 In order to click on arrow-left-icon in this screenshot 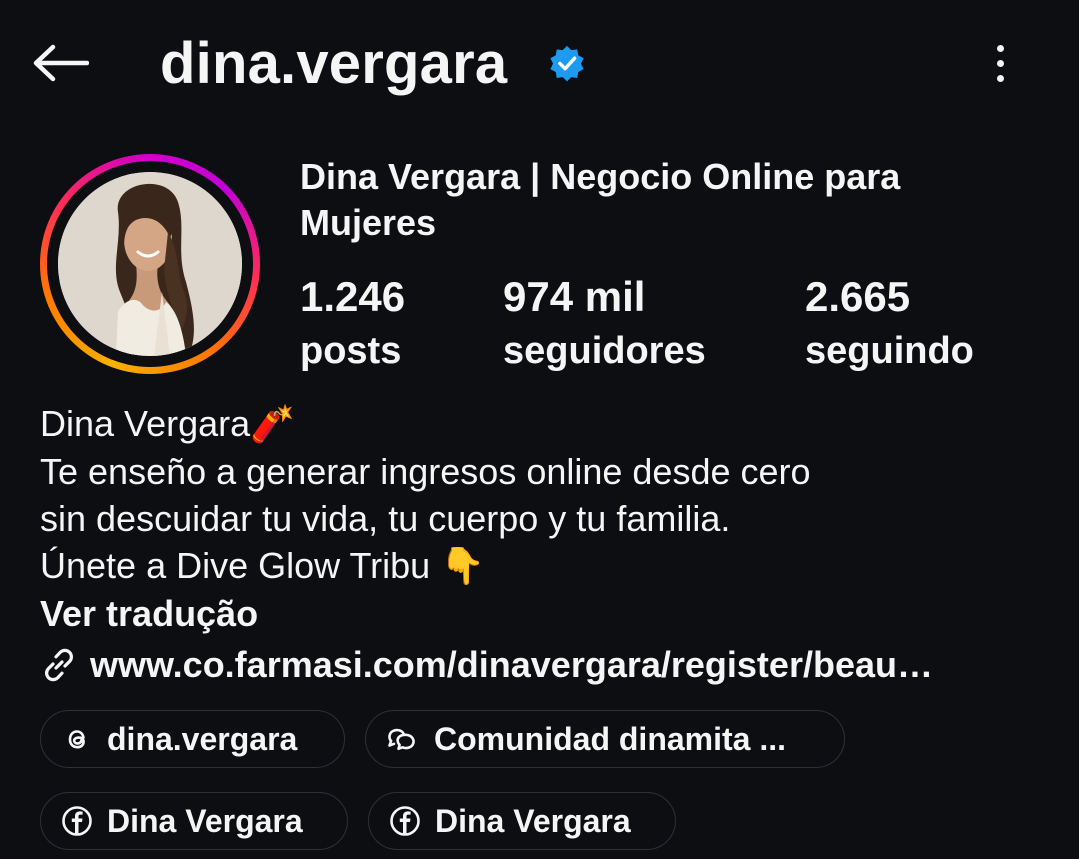, I will do `click(61, 63)`.